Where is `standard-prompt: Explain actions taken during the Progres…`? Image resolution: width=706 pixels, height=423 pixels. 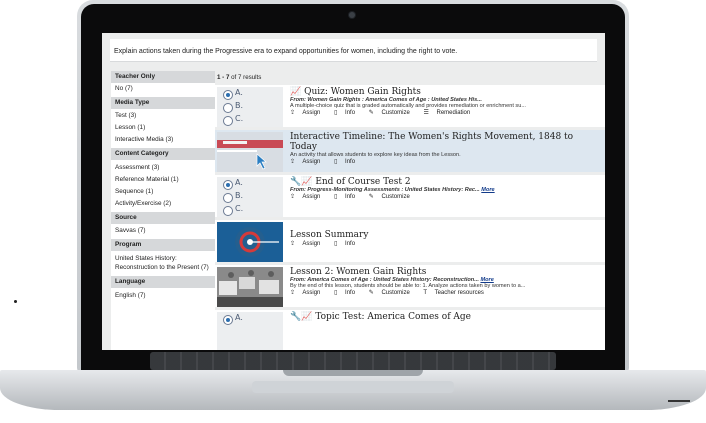
standard-prompt: Explain actions taken during the Progres… is located at coordinates (353, 50).